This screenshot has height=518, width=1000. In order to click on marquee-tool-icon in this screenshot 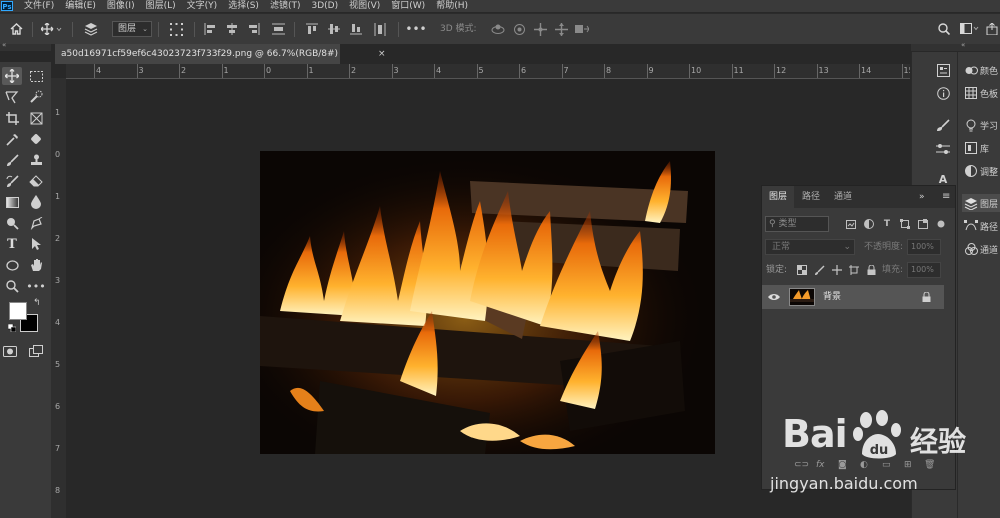, I will do `click(36, 76)`.